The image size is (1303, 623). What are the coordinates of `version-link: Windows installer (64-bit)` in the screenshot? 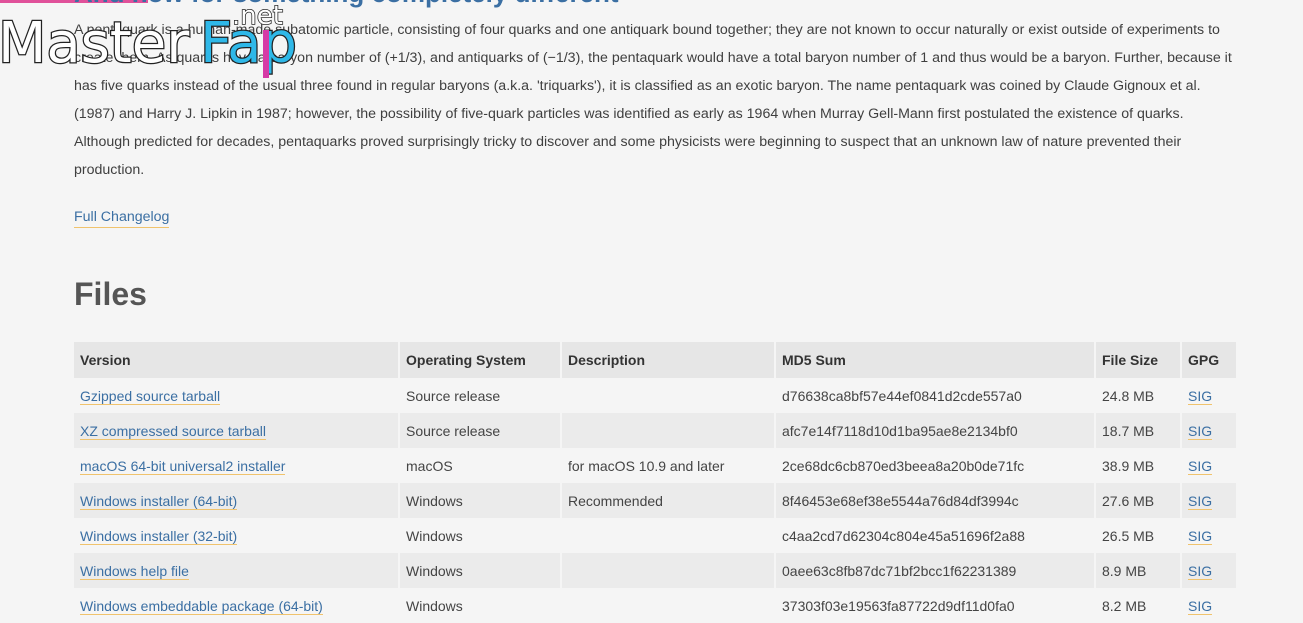 It's located at (159, 501).